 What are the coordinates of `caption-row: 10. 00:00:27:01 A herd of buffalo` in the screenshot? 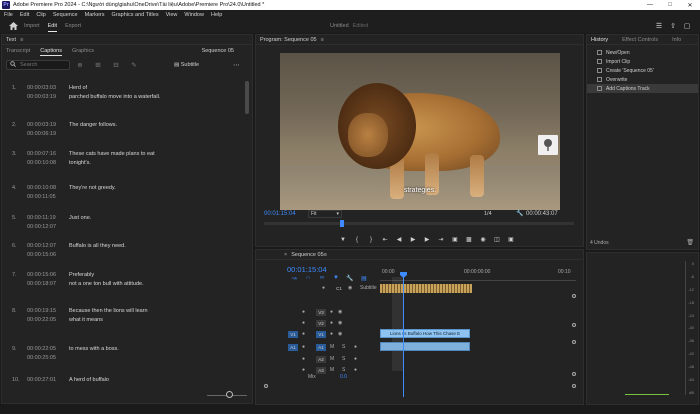 It's located at (124, 383).